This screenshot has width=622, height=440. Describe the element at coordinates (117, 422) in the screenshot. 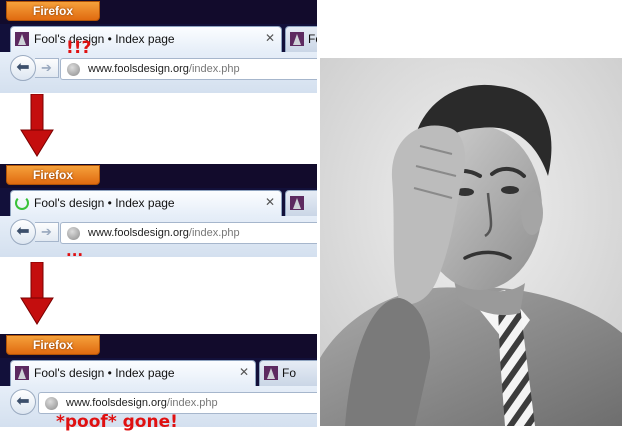

I see `annotation-poof-gone: *poof* gone!` at that location.